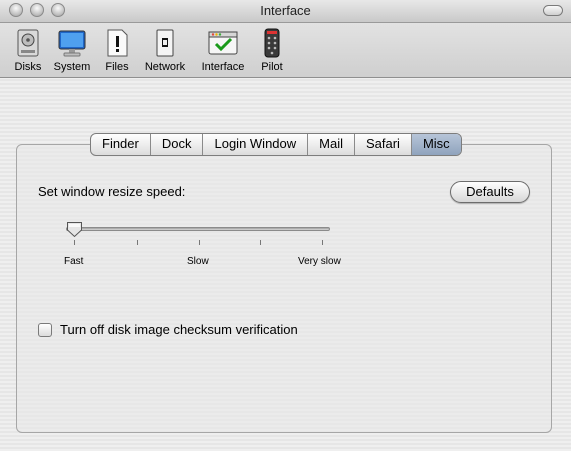 This screenshot has height=451, width=571. What do you see at coordinates (223, 43) in the screenshot?
I see `interface-icon` at bounding box center [223, 43].